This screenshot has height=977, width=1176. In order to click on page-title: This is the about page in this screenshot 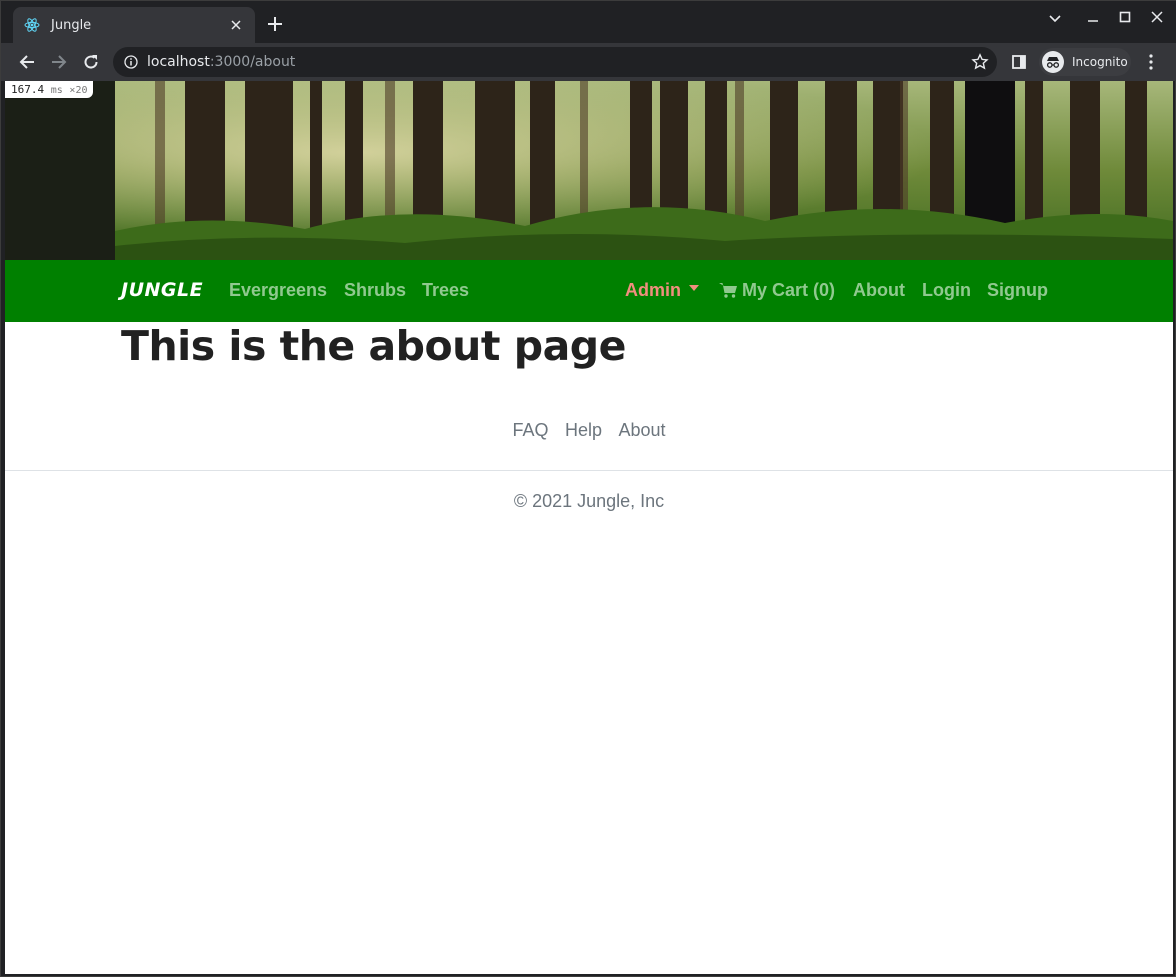, I will do `click(373, 346)`.